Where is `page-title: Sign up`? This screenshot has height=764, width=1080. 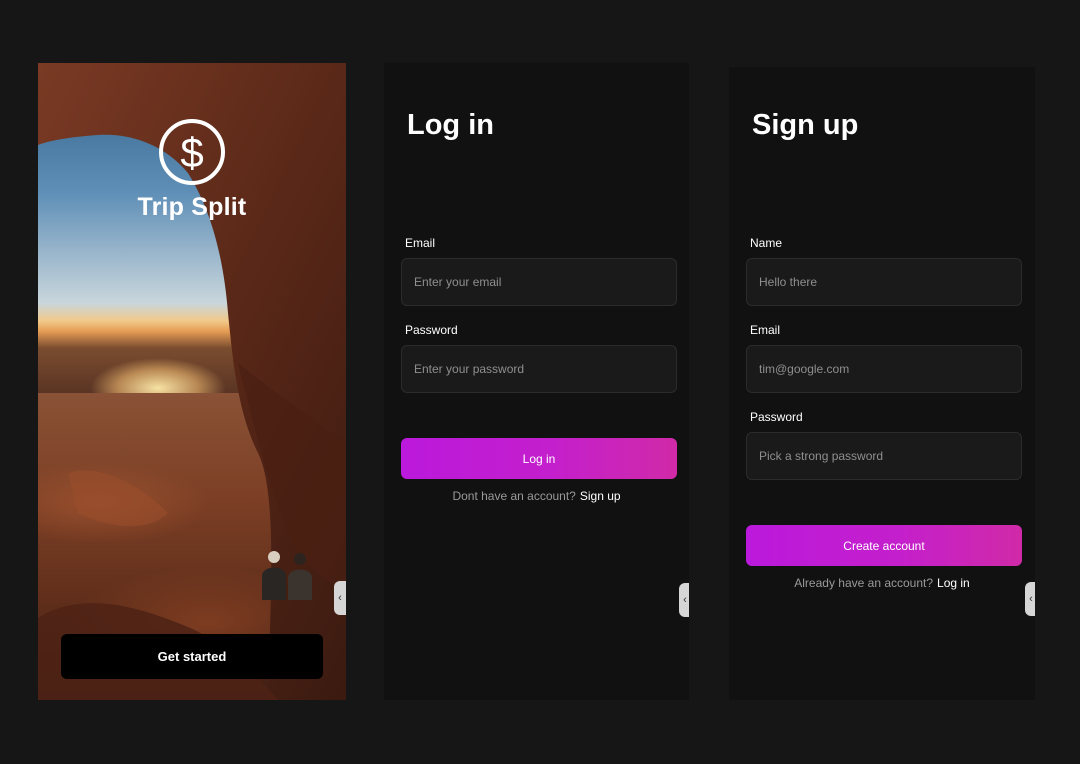 page-title: Sign up is located at coordinates (805, 125).